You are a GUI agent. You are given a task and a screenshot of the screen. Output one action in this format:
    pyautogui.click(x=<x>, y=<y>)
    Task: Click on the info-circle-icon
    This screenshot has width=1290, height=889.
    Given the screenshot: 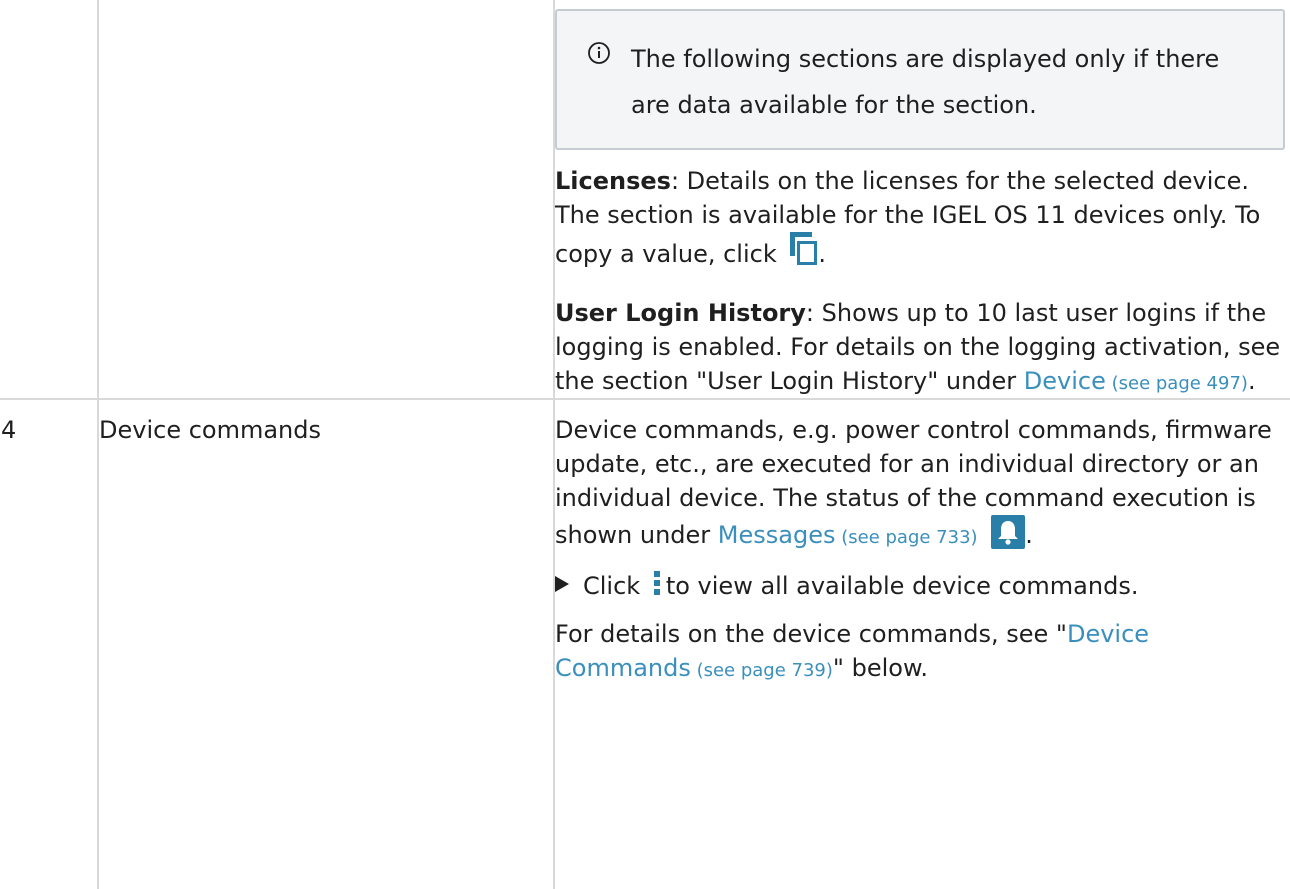 What is the action you would take?
    pyautogui.click(x=599, y=53)
    